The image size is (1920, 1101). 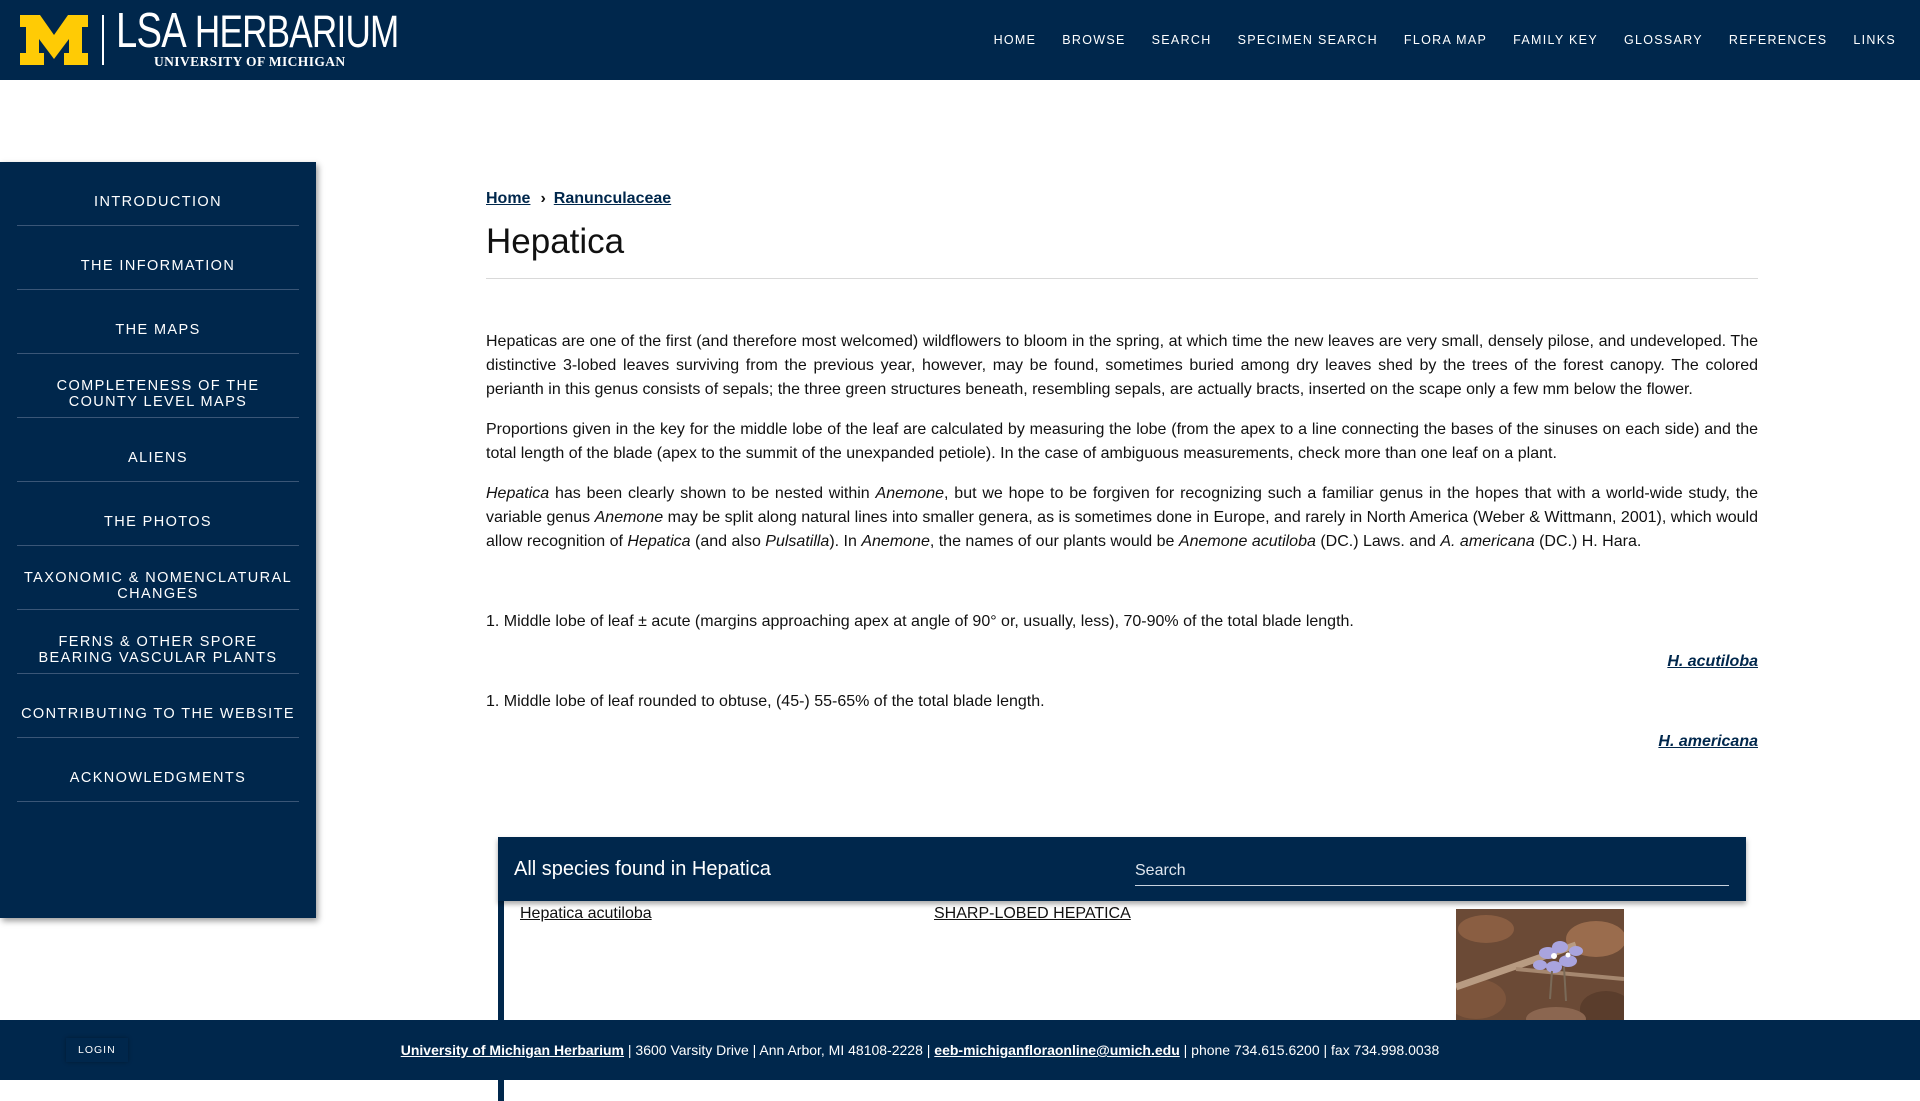 What do you see at coordinates (612, 199) in the screenshot?
I see `breadcrumb-family-link: Ranunculaceae` at bounding box center [612, 199].